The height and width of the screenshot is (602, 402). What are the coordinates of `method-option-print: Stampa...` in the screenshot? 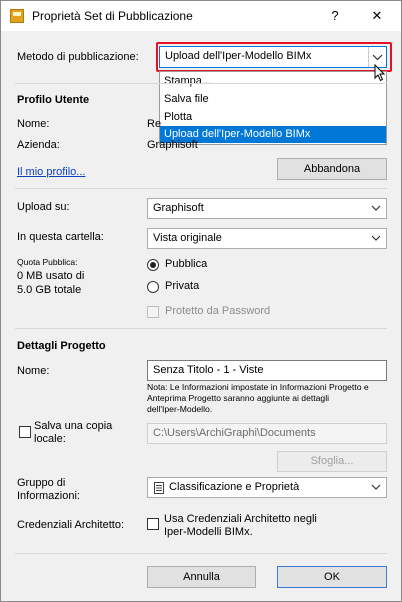 It's located at (273, 81).